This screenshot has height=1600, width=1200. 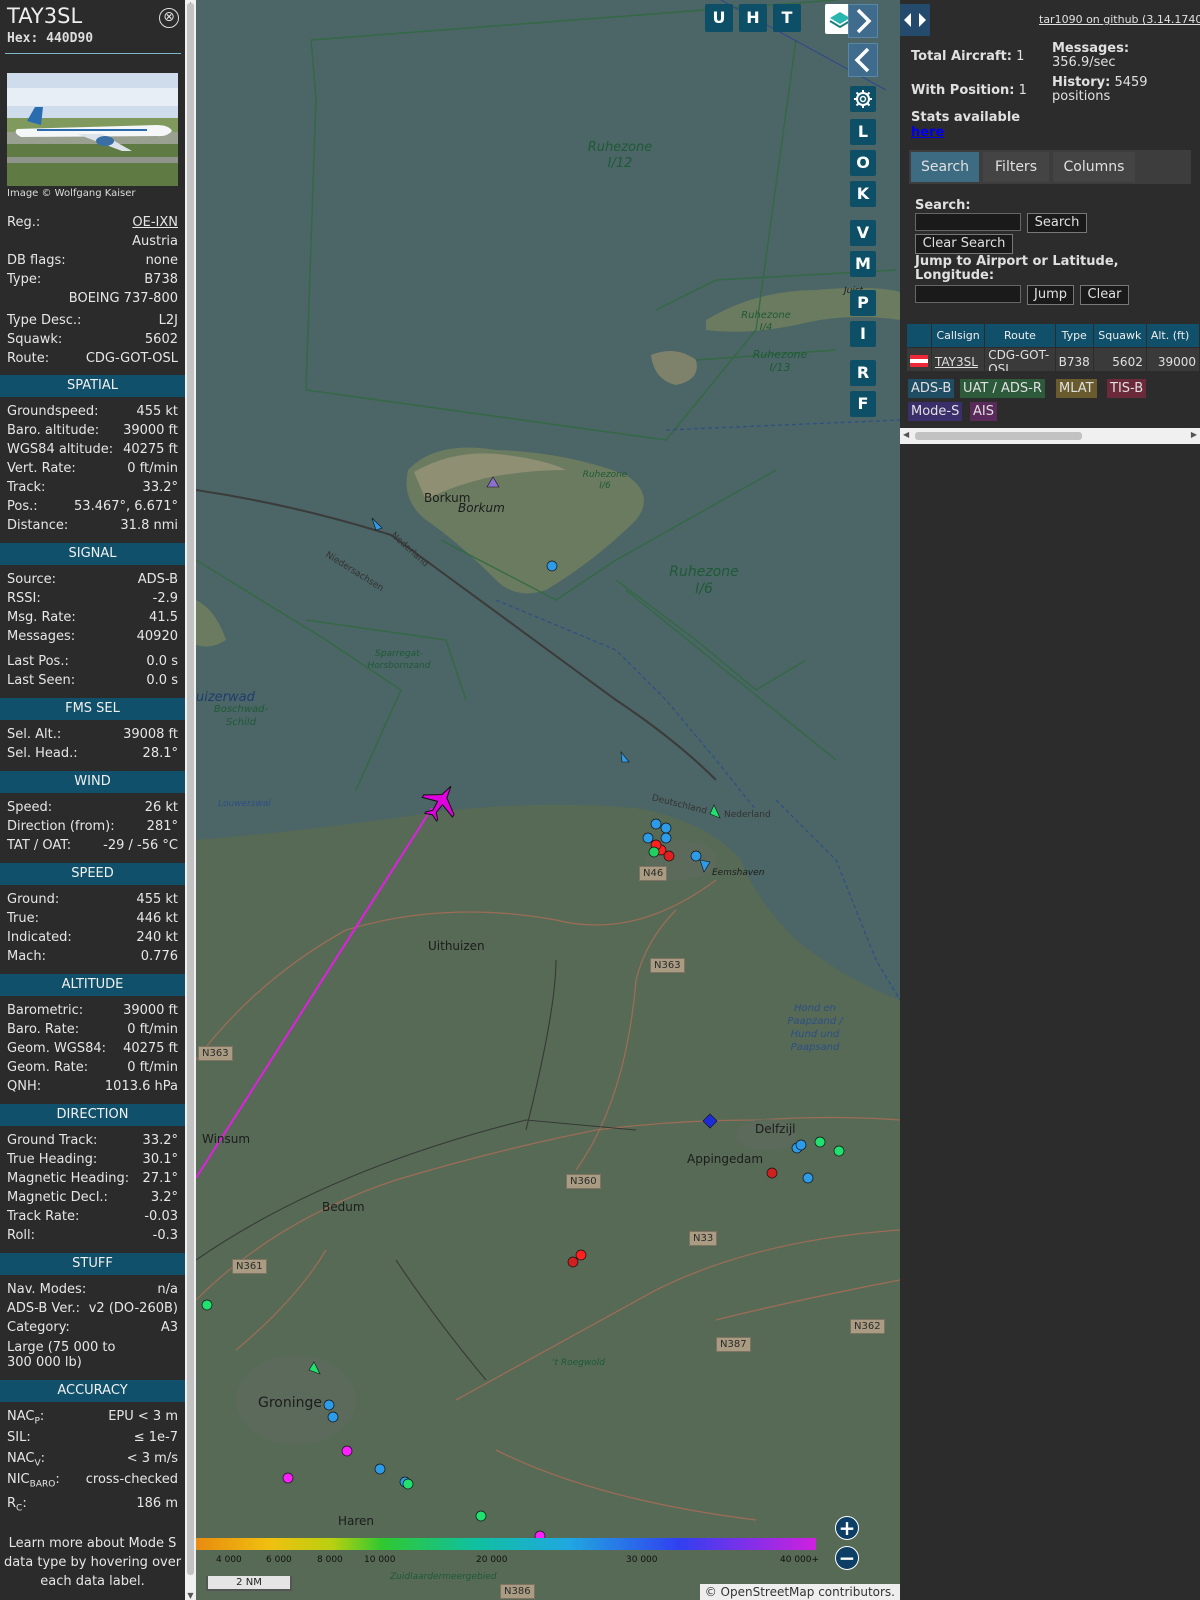 I want to click on table-horizontal-scrollbar: ◀ ▶, so click(x=1050, y=436).